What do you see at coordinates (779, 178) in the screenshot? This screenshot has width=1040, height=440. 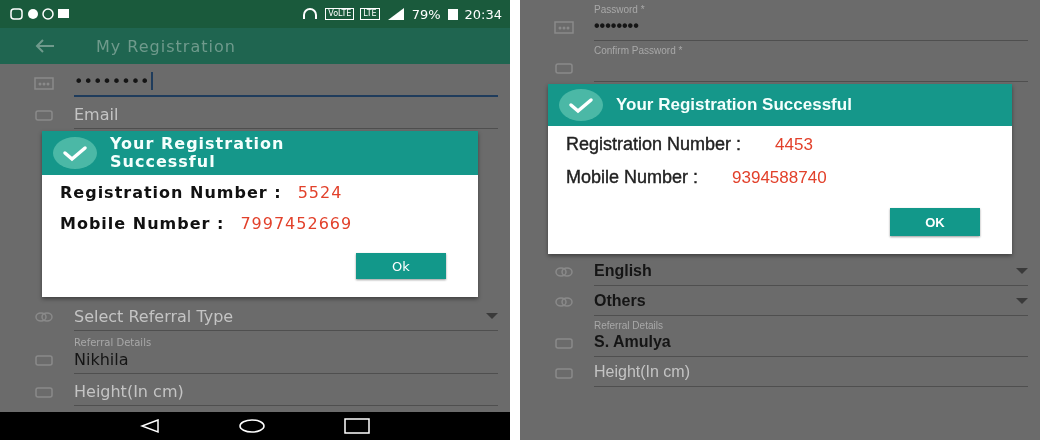 I see `info-value: 9394588740` at bounding box center [779, 178].